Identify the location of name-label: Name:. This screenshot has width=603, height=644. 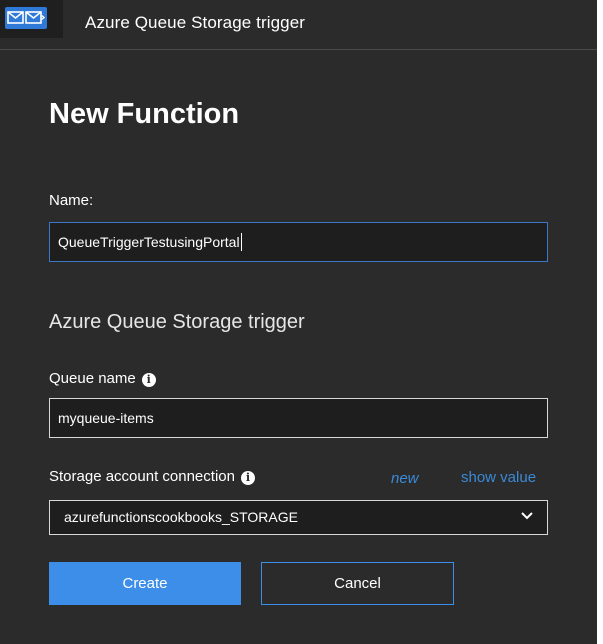
(71, 200).